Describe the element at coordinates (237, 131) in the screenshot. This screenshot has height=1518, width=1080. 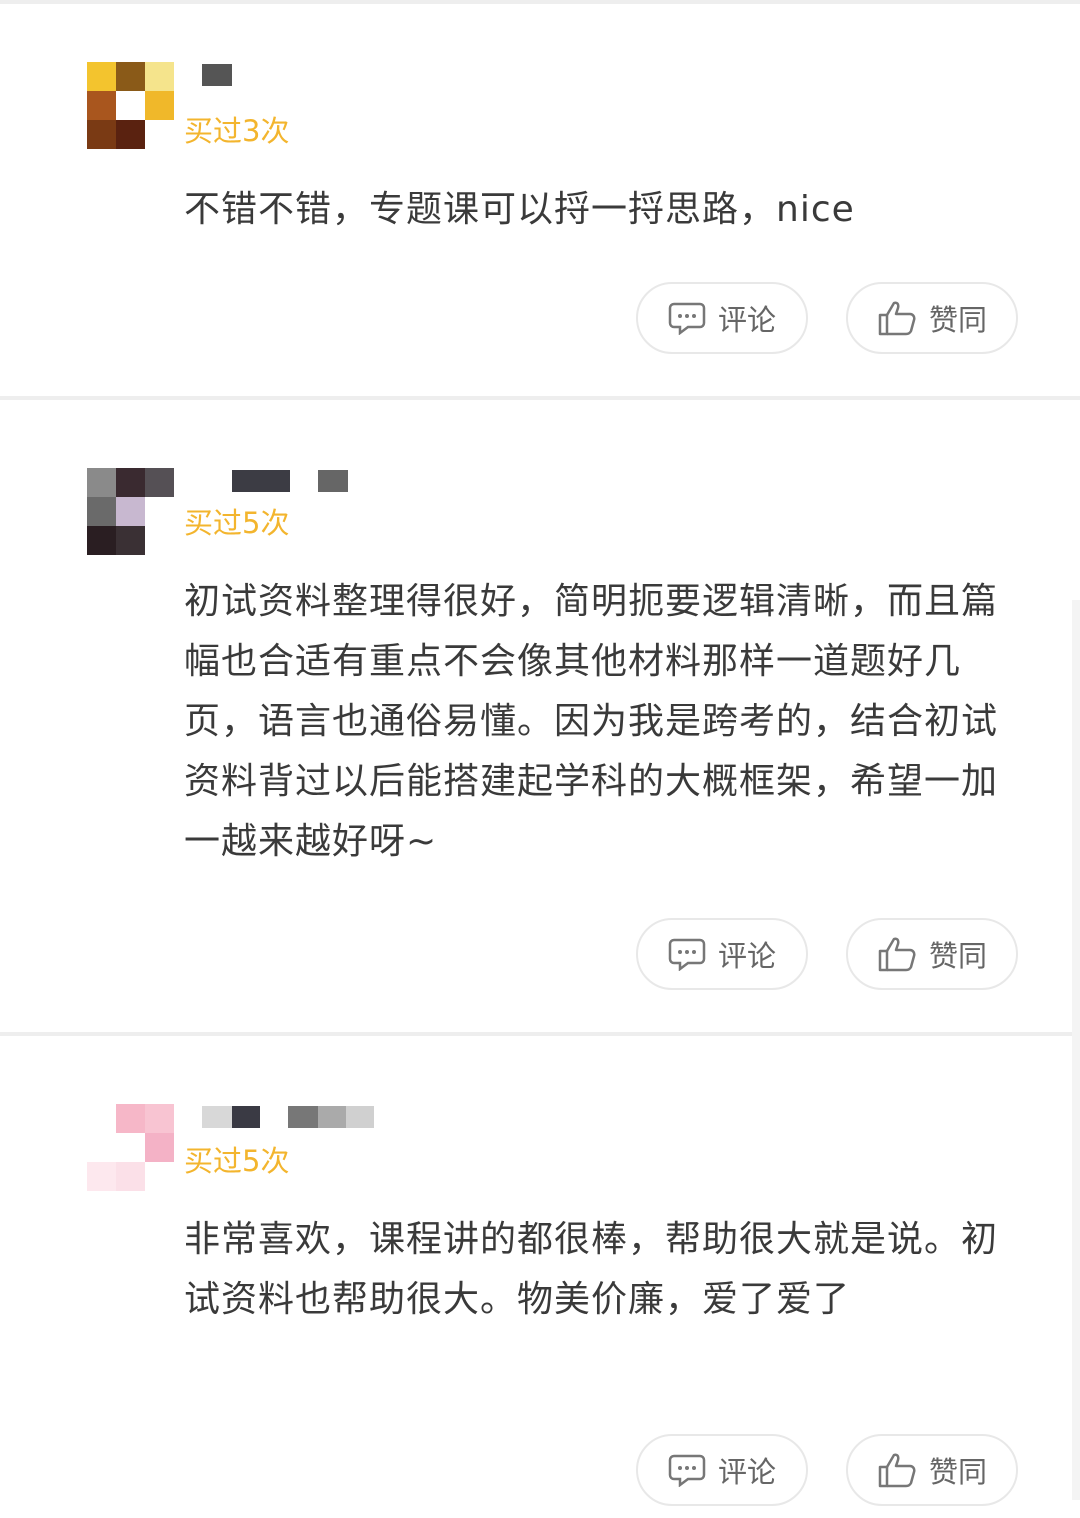
I see `purchase-badge: 买过3次` at that location.